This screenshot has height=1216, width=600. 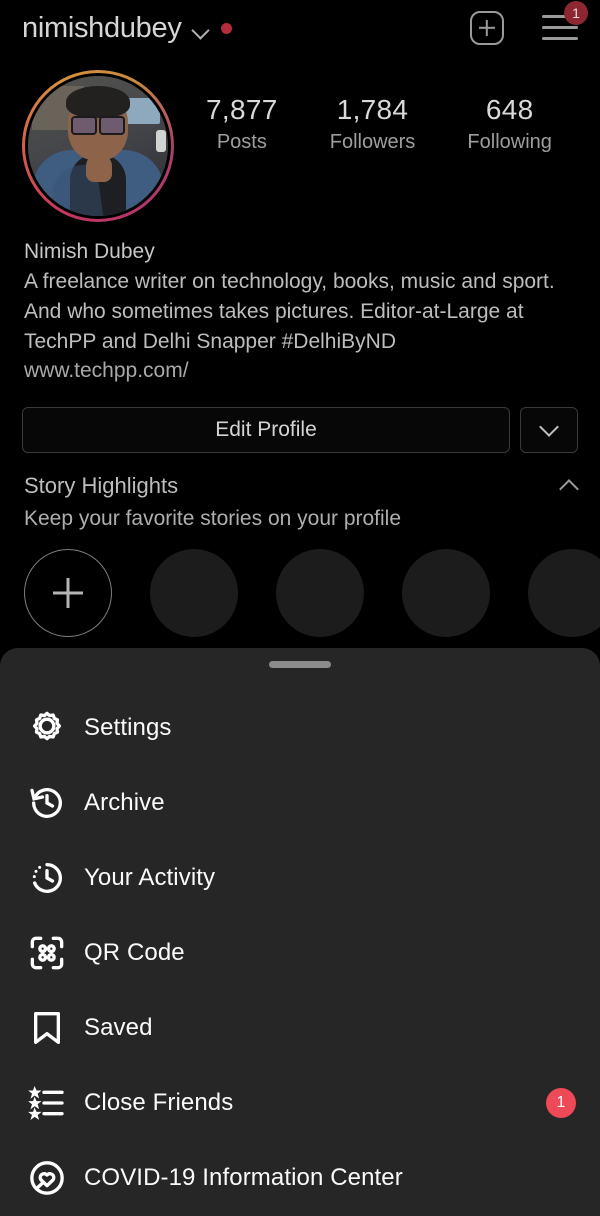 I want to click on status-dot-icon, so click(x=226, y=28).